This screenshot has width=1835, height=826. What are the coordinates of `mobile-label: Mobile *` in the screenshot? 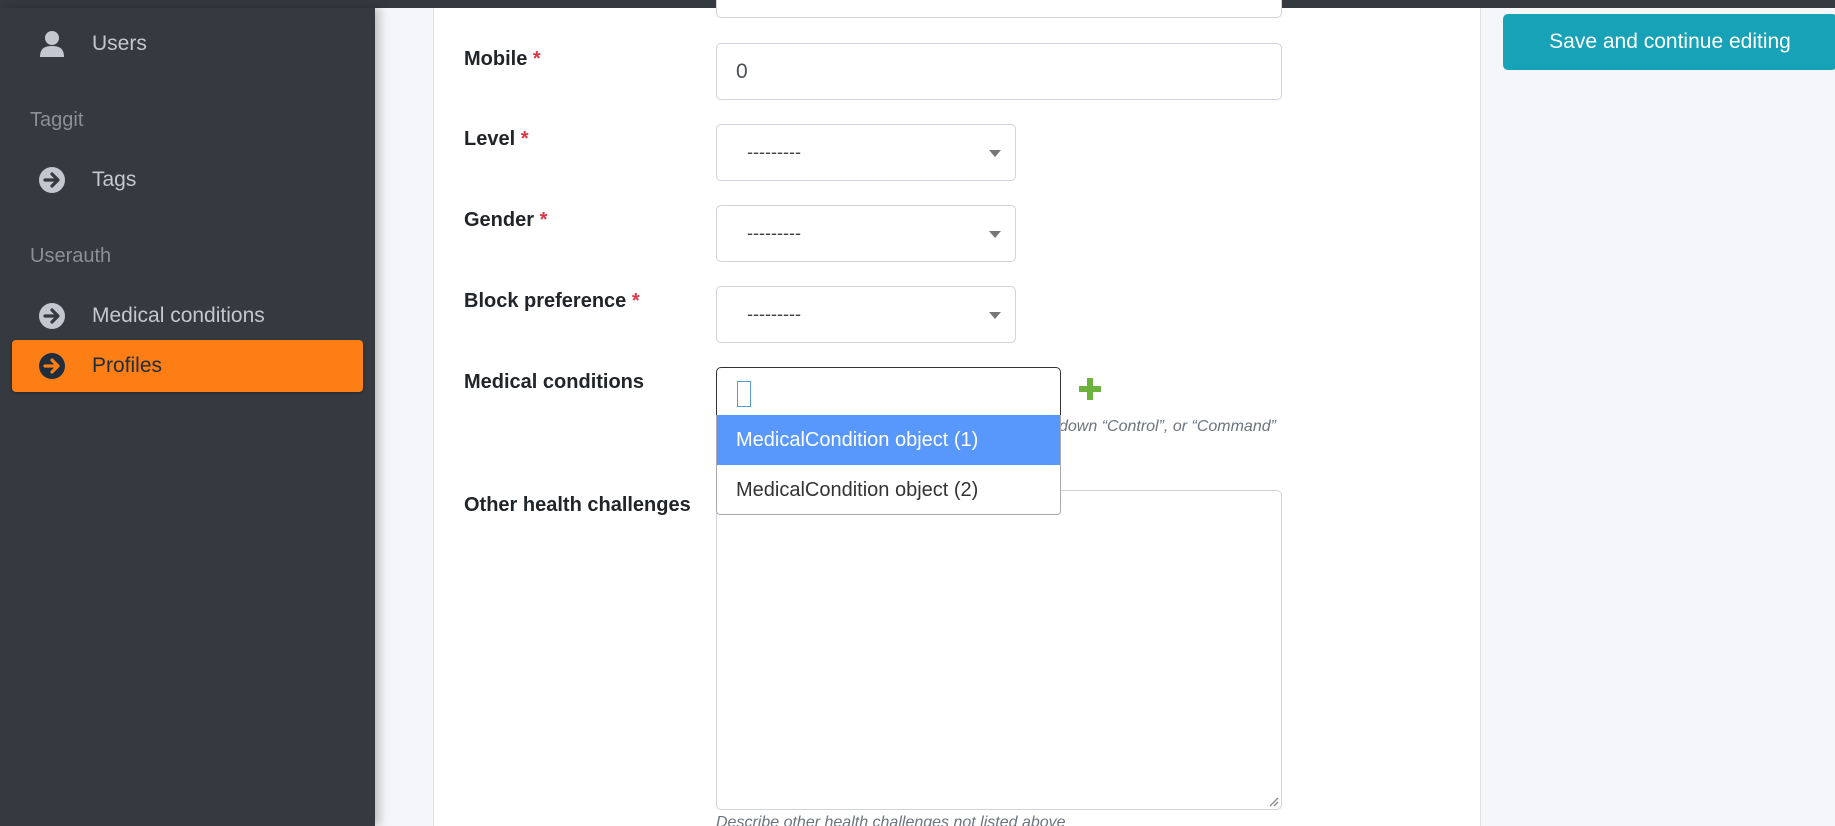 It's located at (502, 59).